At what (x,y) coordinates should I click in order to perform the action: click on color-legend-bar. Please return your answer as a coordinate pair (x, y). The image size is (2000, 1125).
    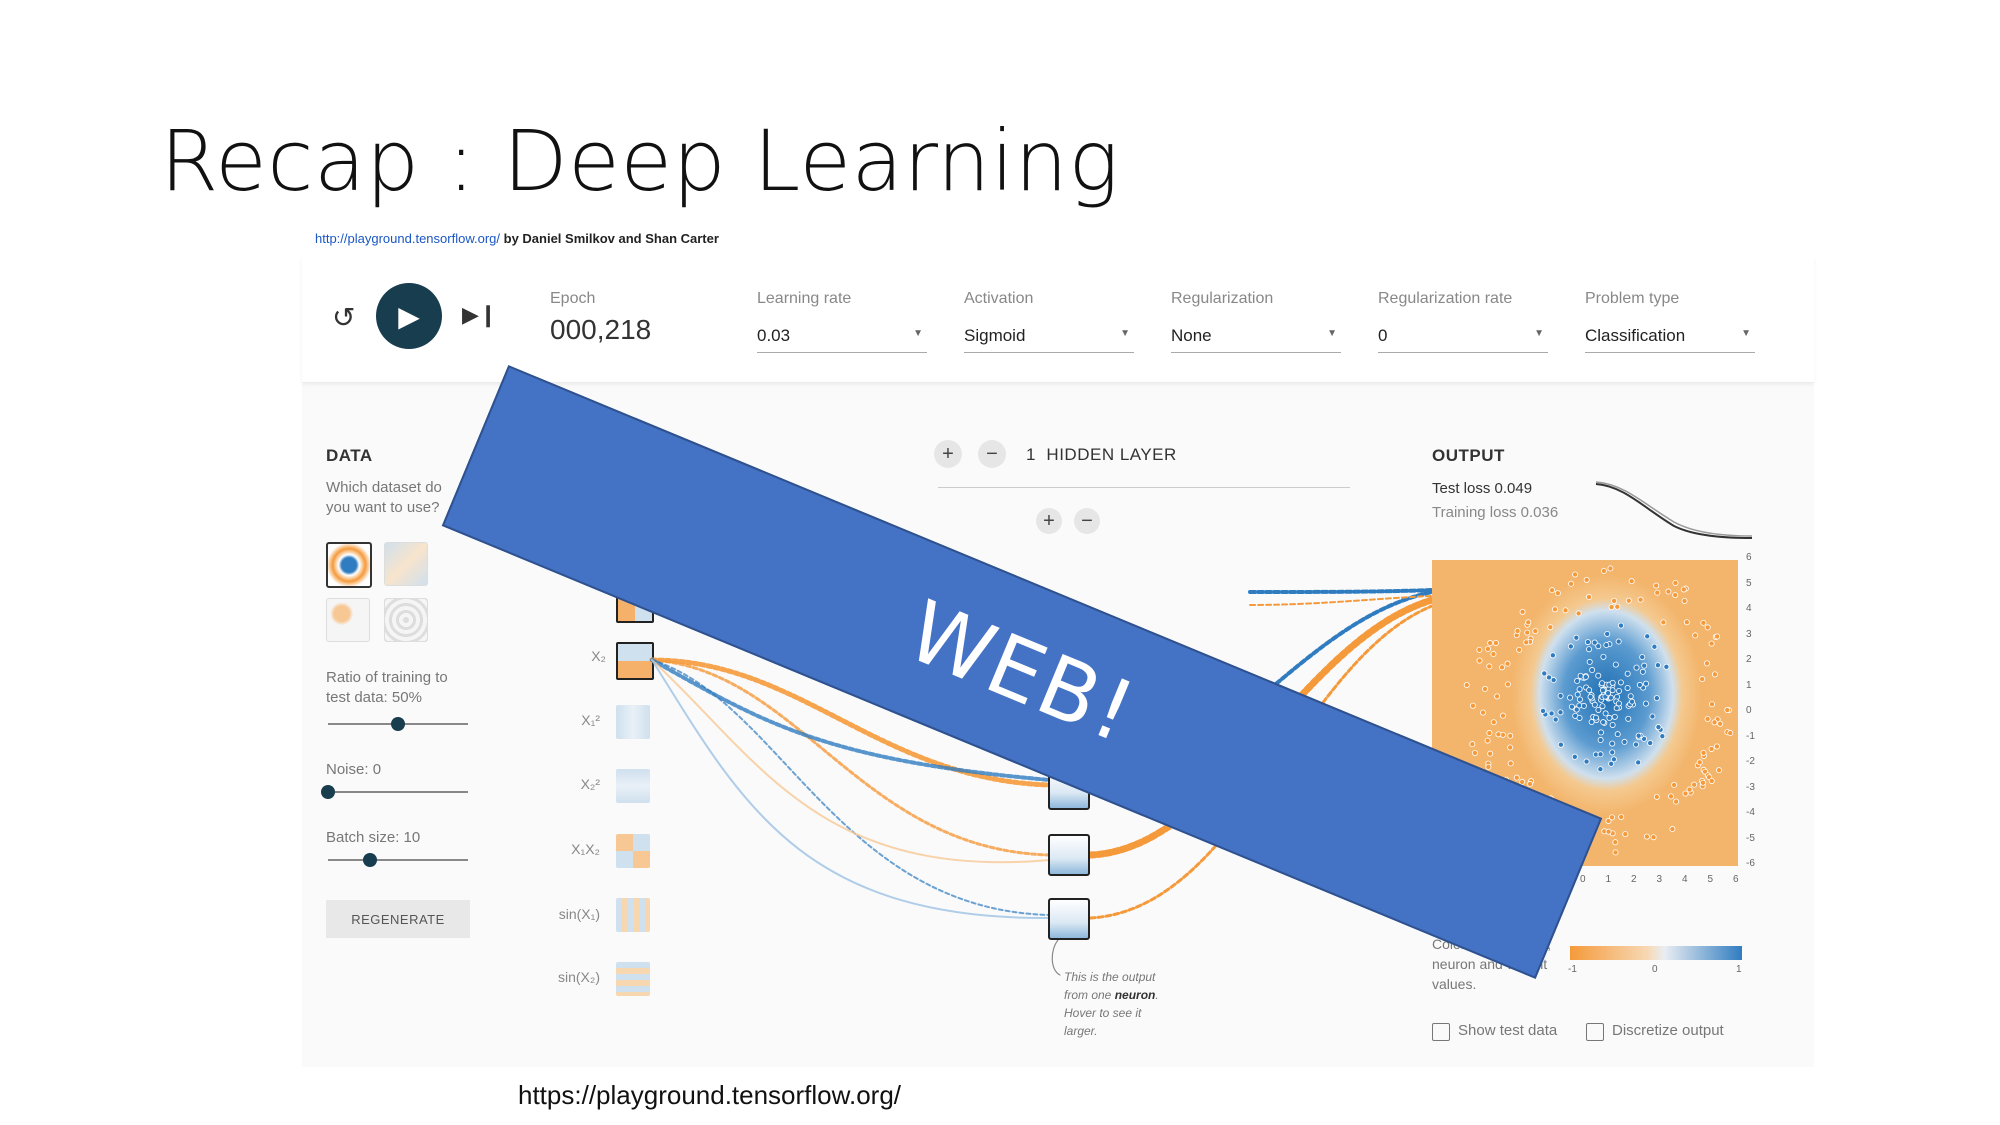
    Looking at the image, I should click on (1656, 953).